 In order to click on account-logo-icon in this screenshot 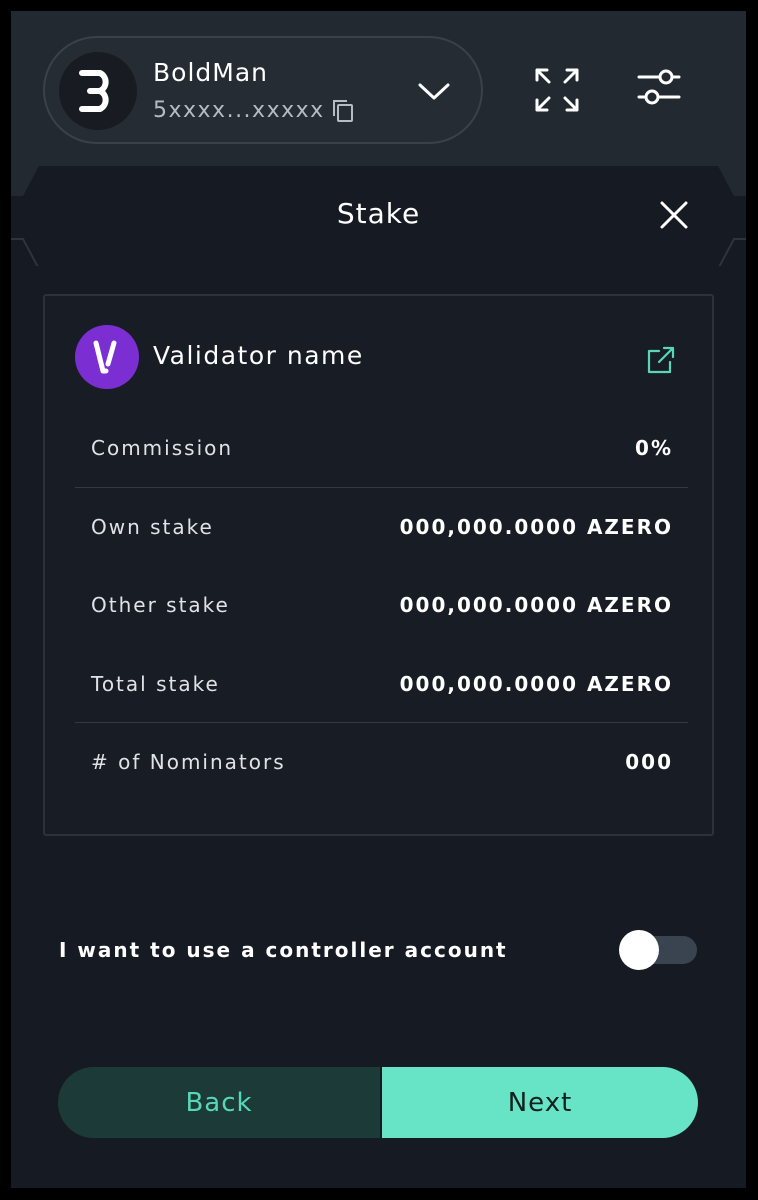, I will do `click(94, 91)`.